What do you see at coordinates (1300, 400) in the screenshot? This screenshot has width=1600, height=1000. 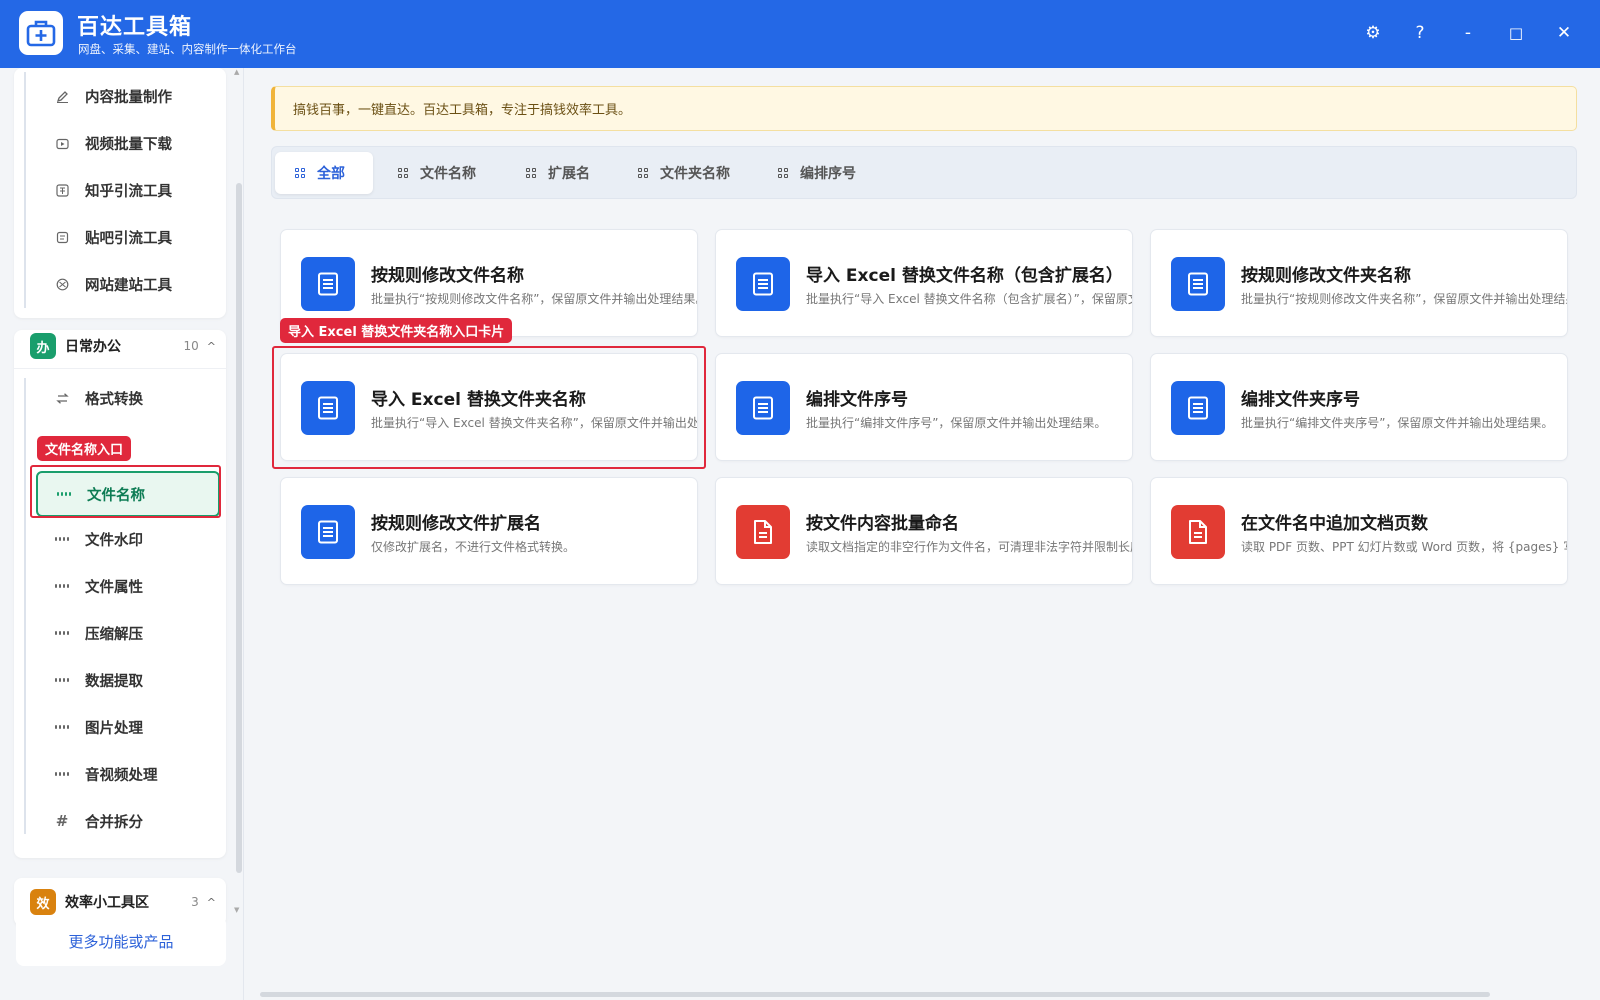 I see `card-title: 编排文件夹序号` at bounding box center [1300, 400].